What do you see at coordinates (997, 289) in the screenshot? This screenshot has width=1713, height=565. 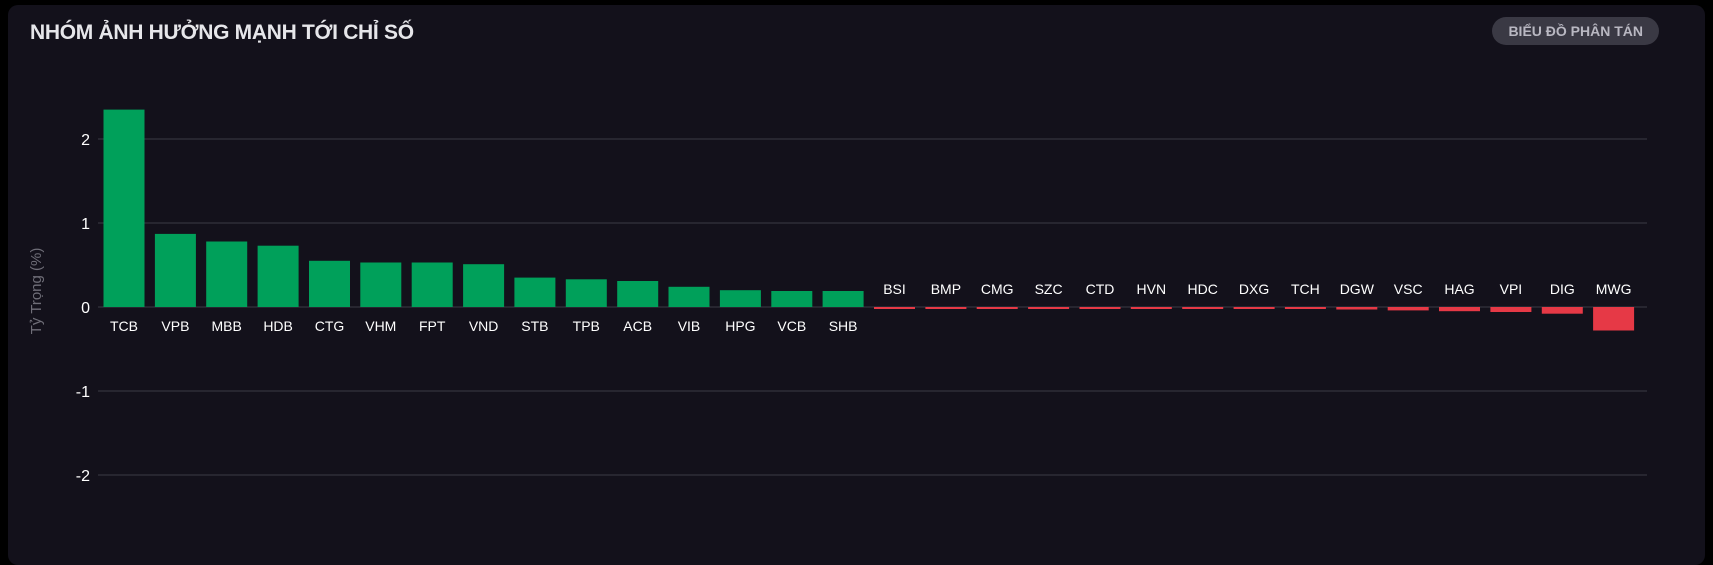 I see `category-label: CMG` at bounding box center [997, 289].